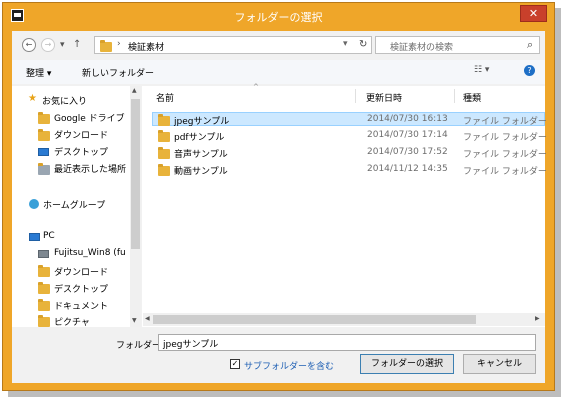 The width and height of the screenshot is (570, 407). I want to click on subfolder-checkbox: ✓, so click(235, 364).